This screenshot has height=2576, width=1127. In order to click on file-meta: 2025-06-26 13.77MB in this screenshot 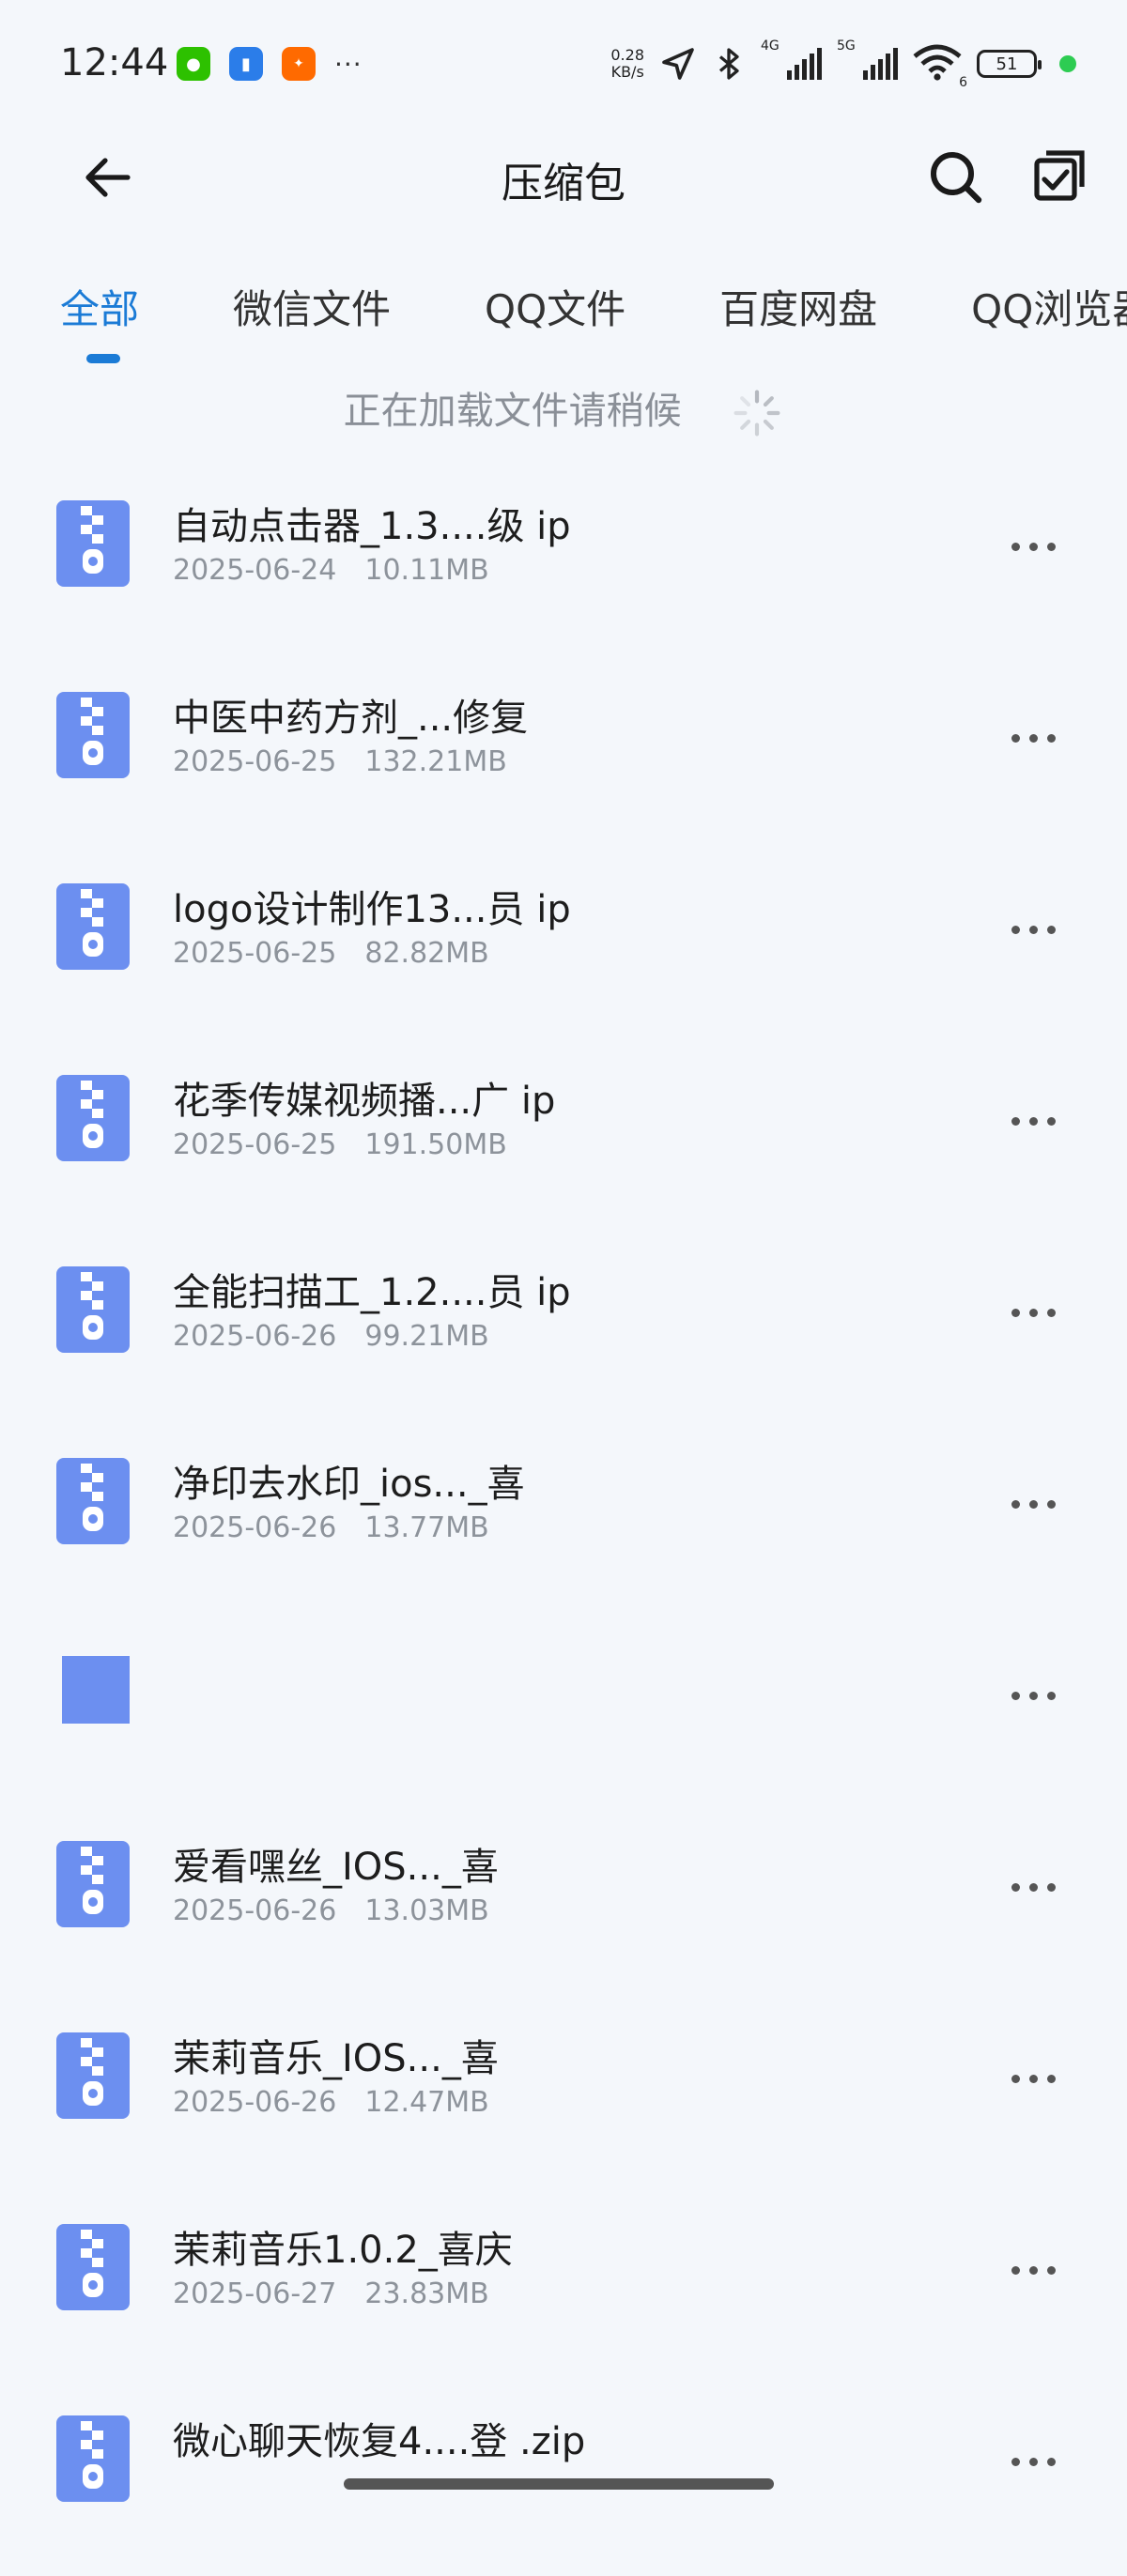, I will do `click(331, 1528)`.